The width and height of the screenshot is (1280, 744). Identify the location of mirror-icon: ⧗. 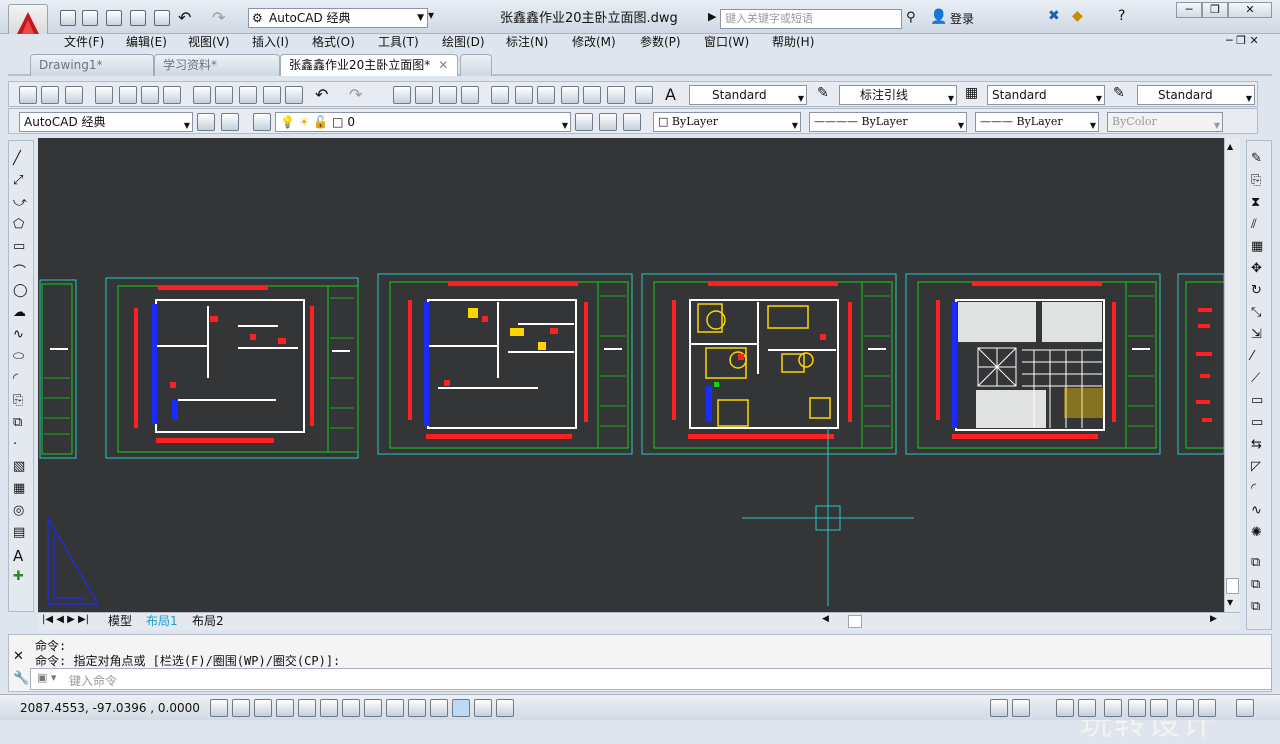
(1259, 203).